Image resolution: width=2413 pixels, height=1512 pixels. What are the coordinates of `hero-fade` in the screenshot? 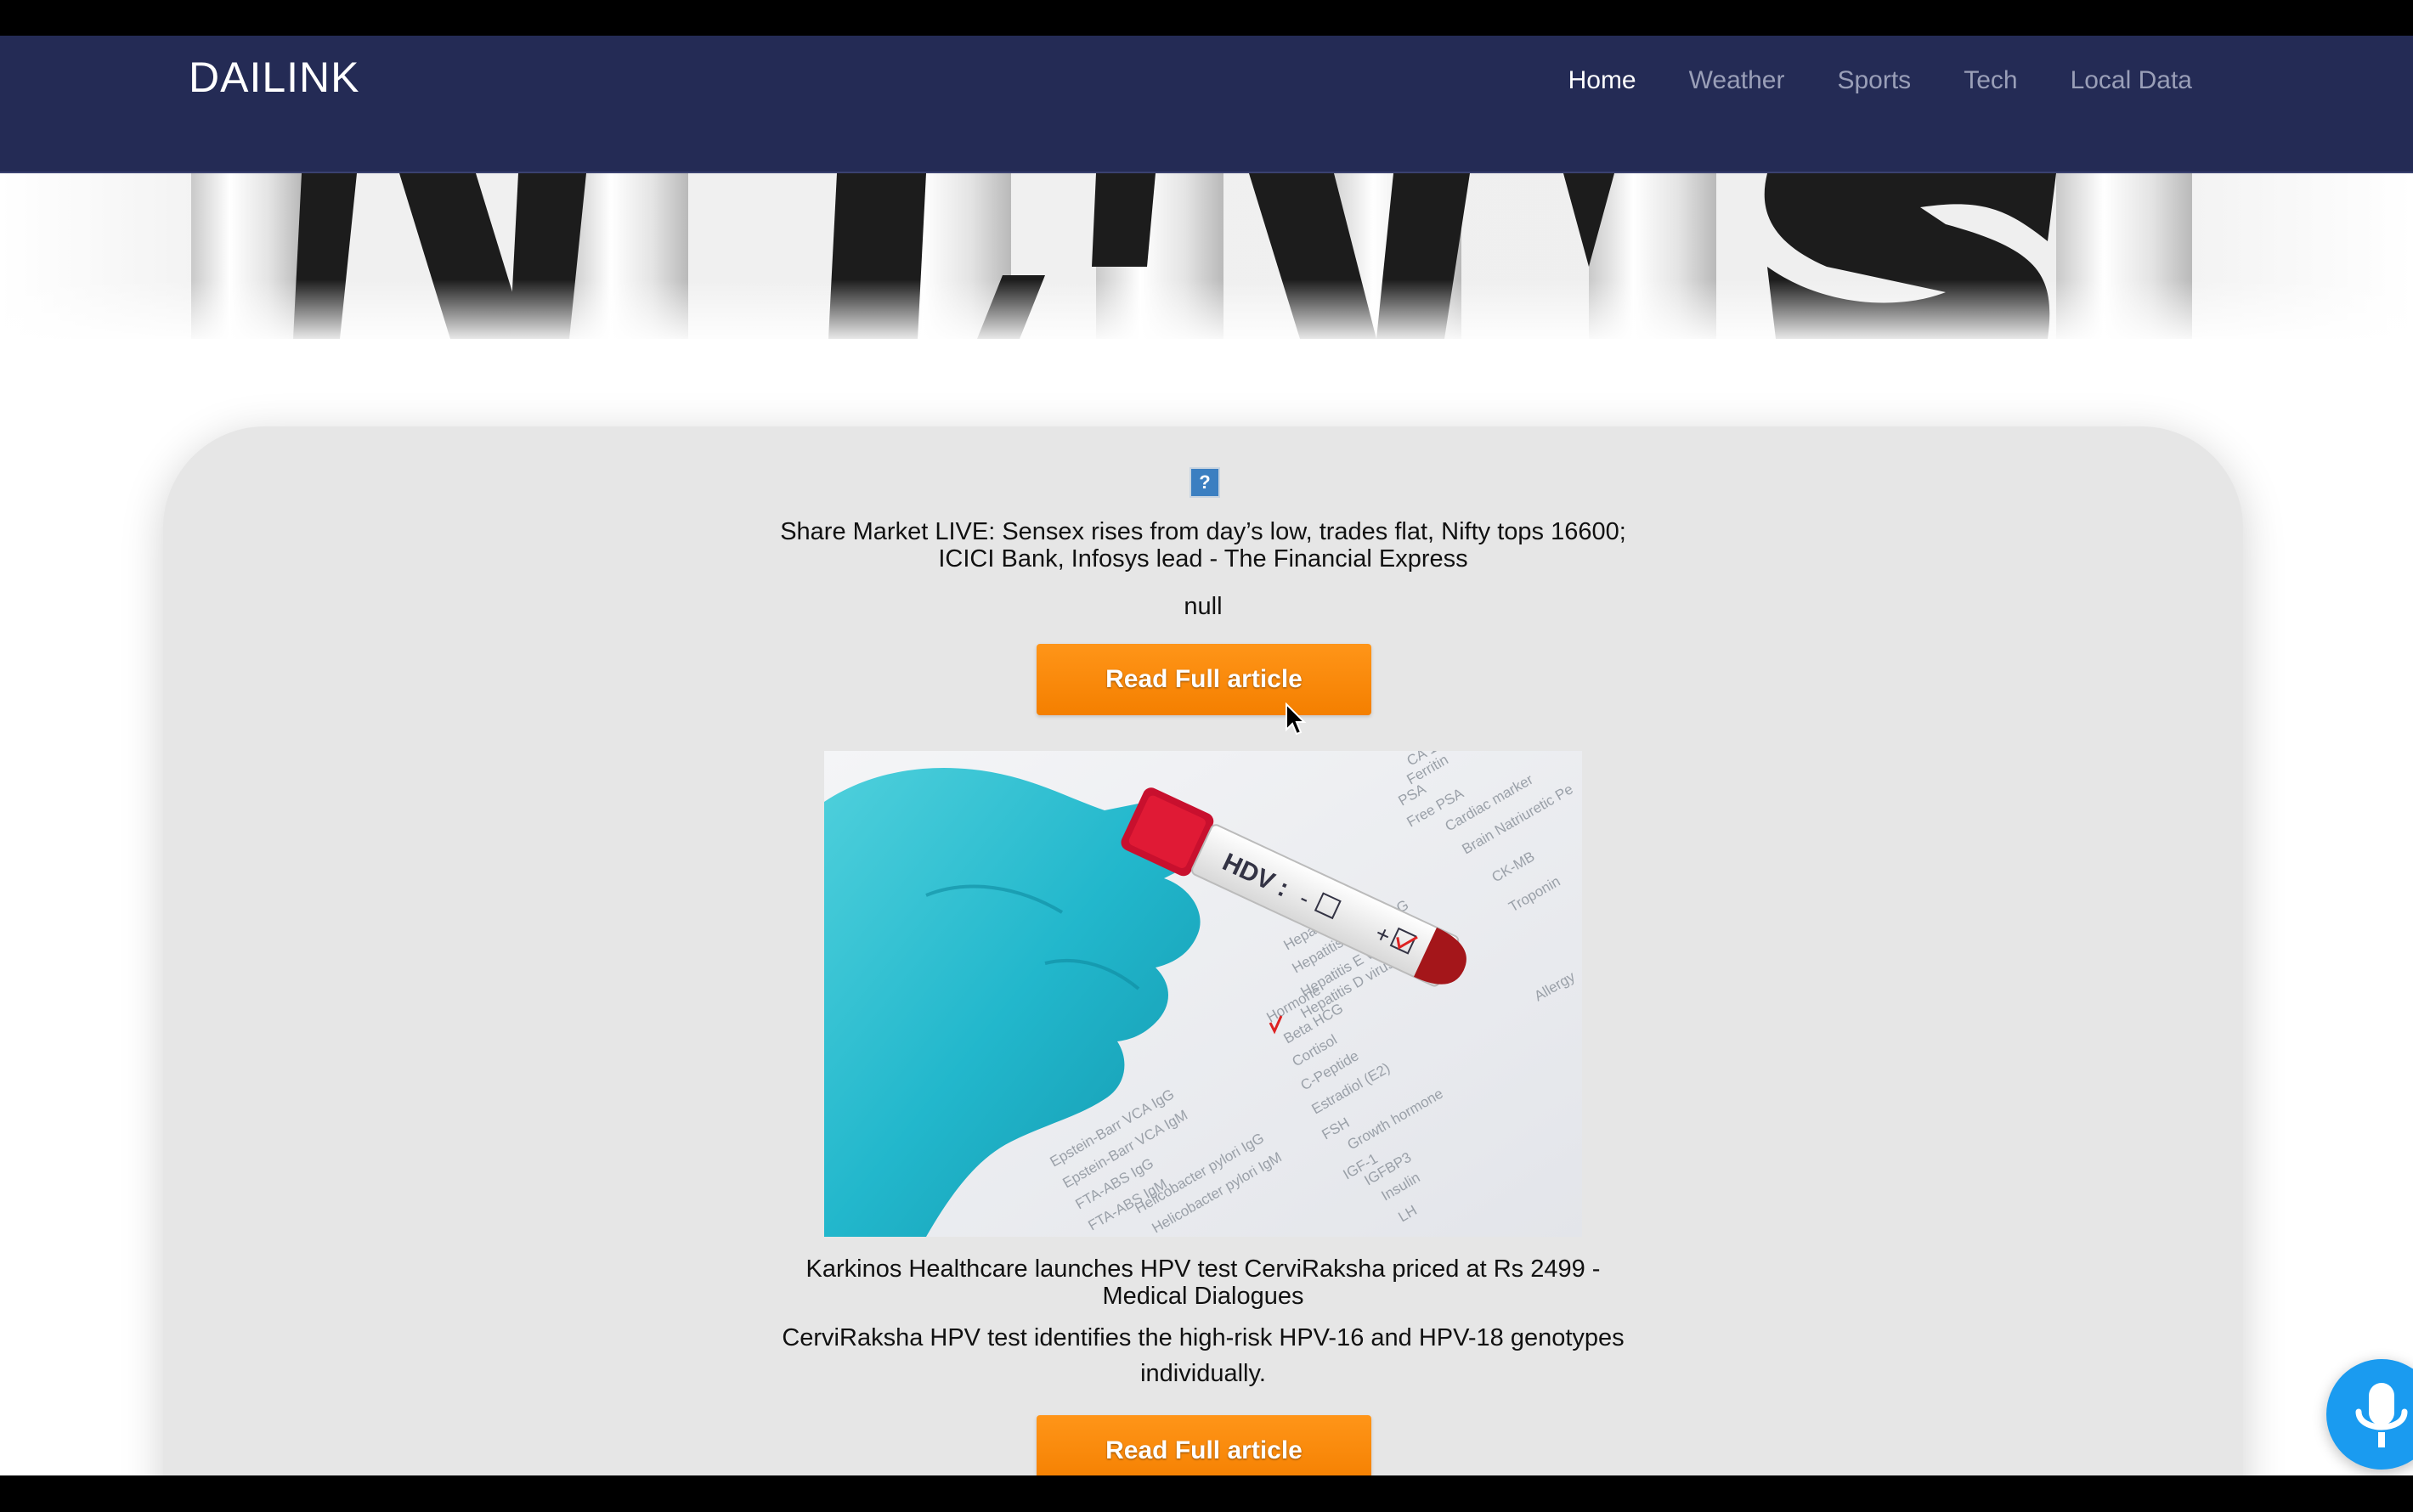 It's located at (1206, 309).